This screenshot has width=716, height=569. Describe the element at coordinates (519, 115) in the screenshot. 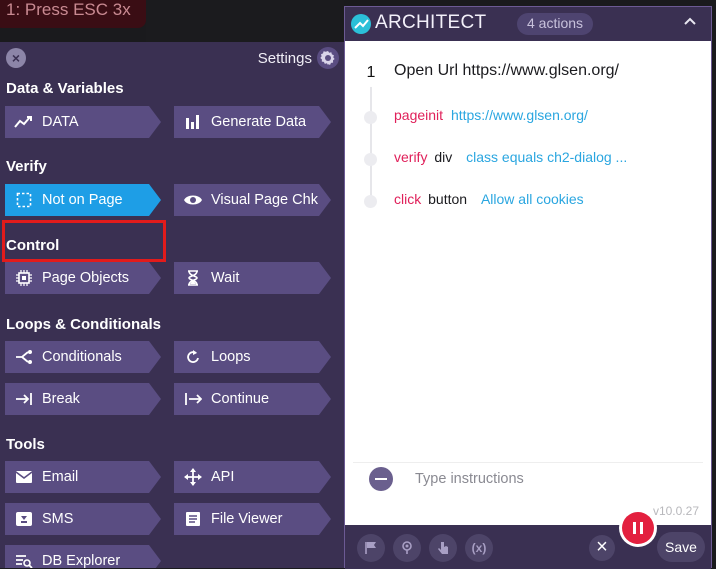

I see `action-detail: https://www.glsen.org/` at that location.